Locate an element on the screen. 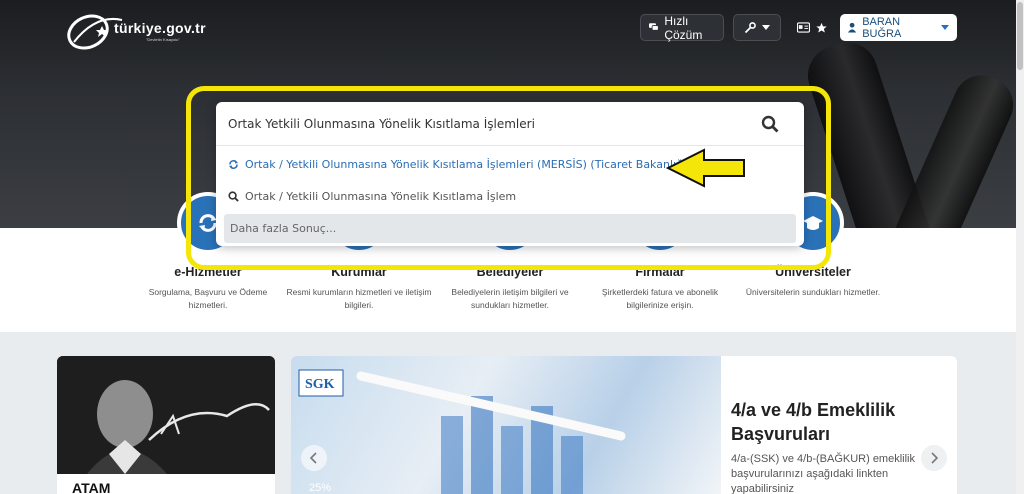  category-desc: Sorgulama, Başvuru ve Ödeme hizmetleri. is located at coordinates (208, 298).